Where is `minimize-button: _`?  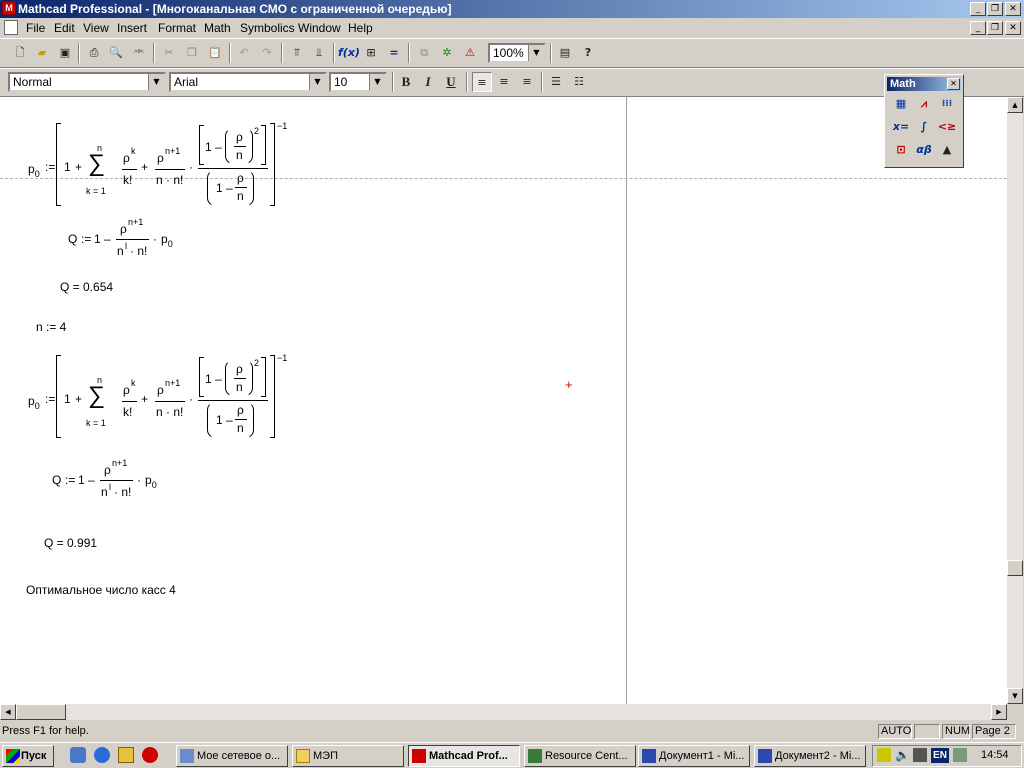 minimize-button: _ is located at coordinates (978, 9).